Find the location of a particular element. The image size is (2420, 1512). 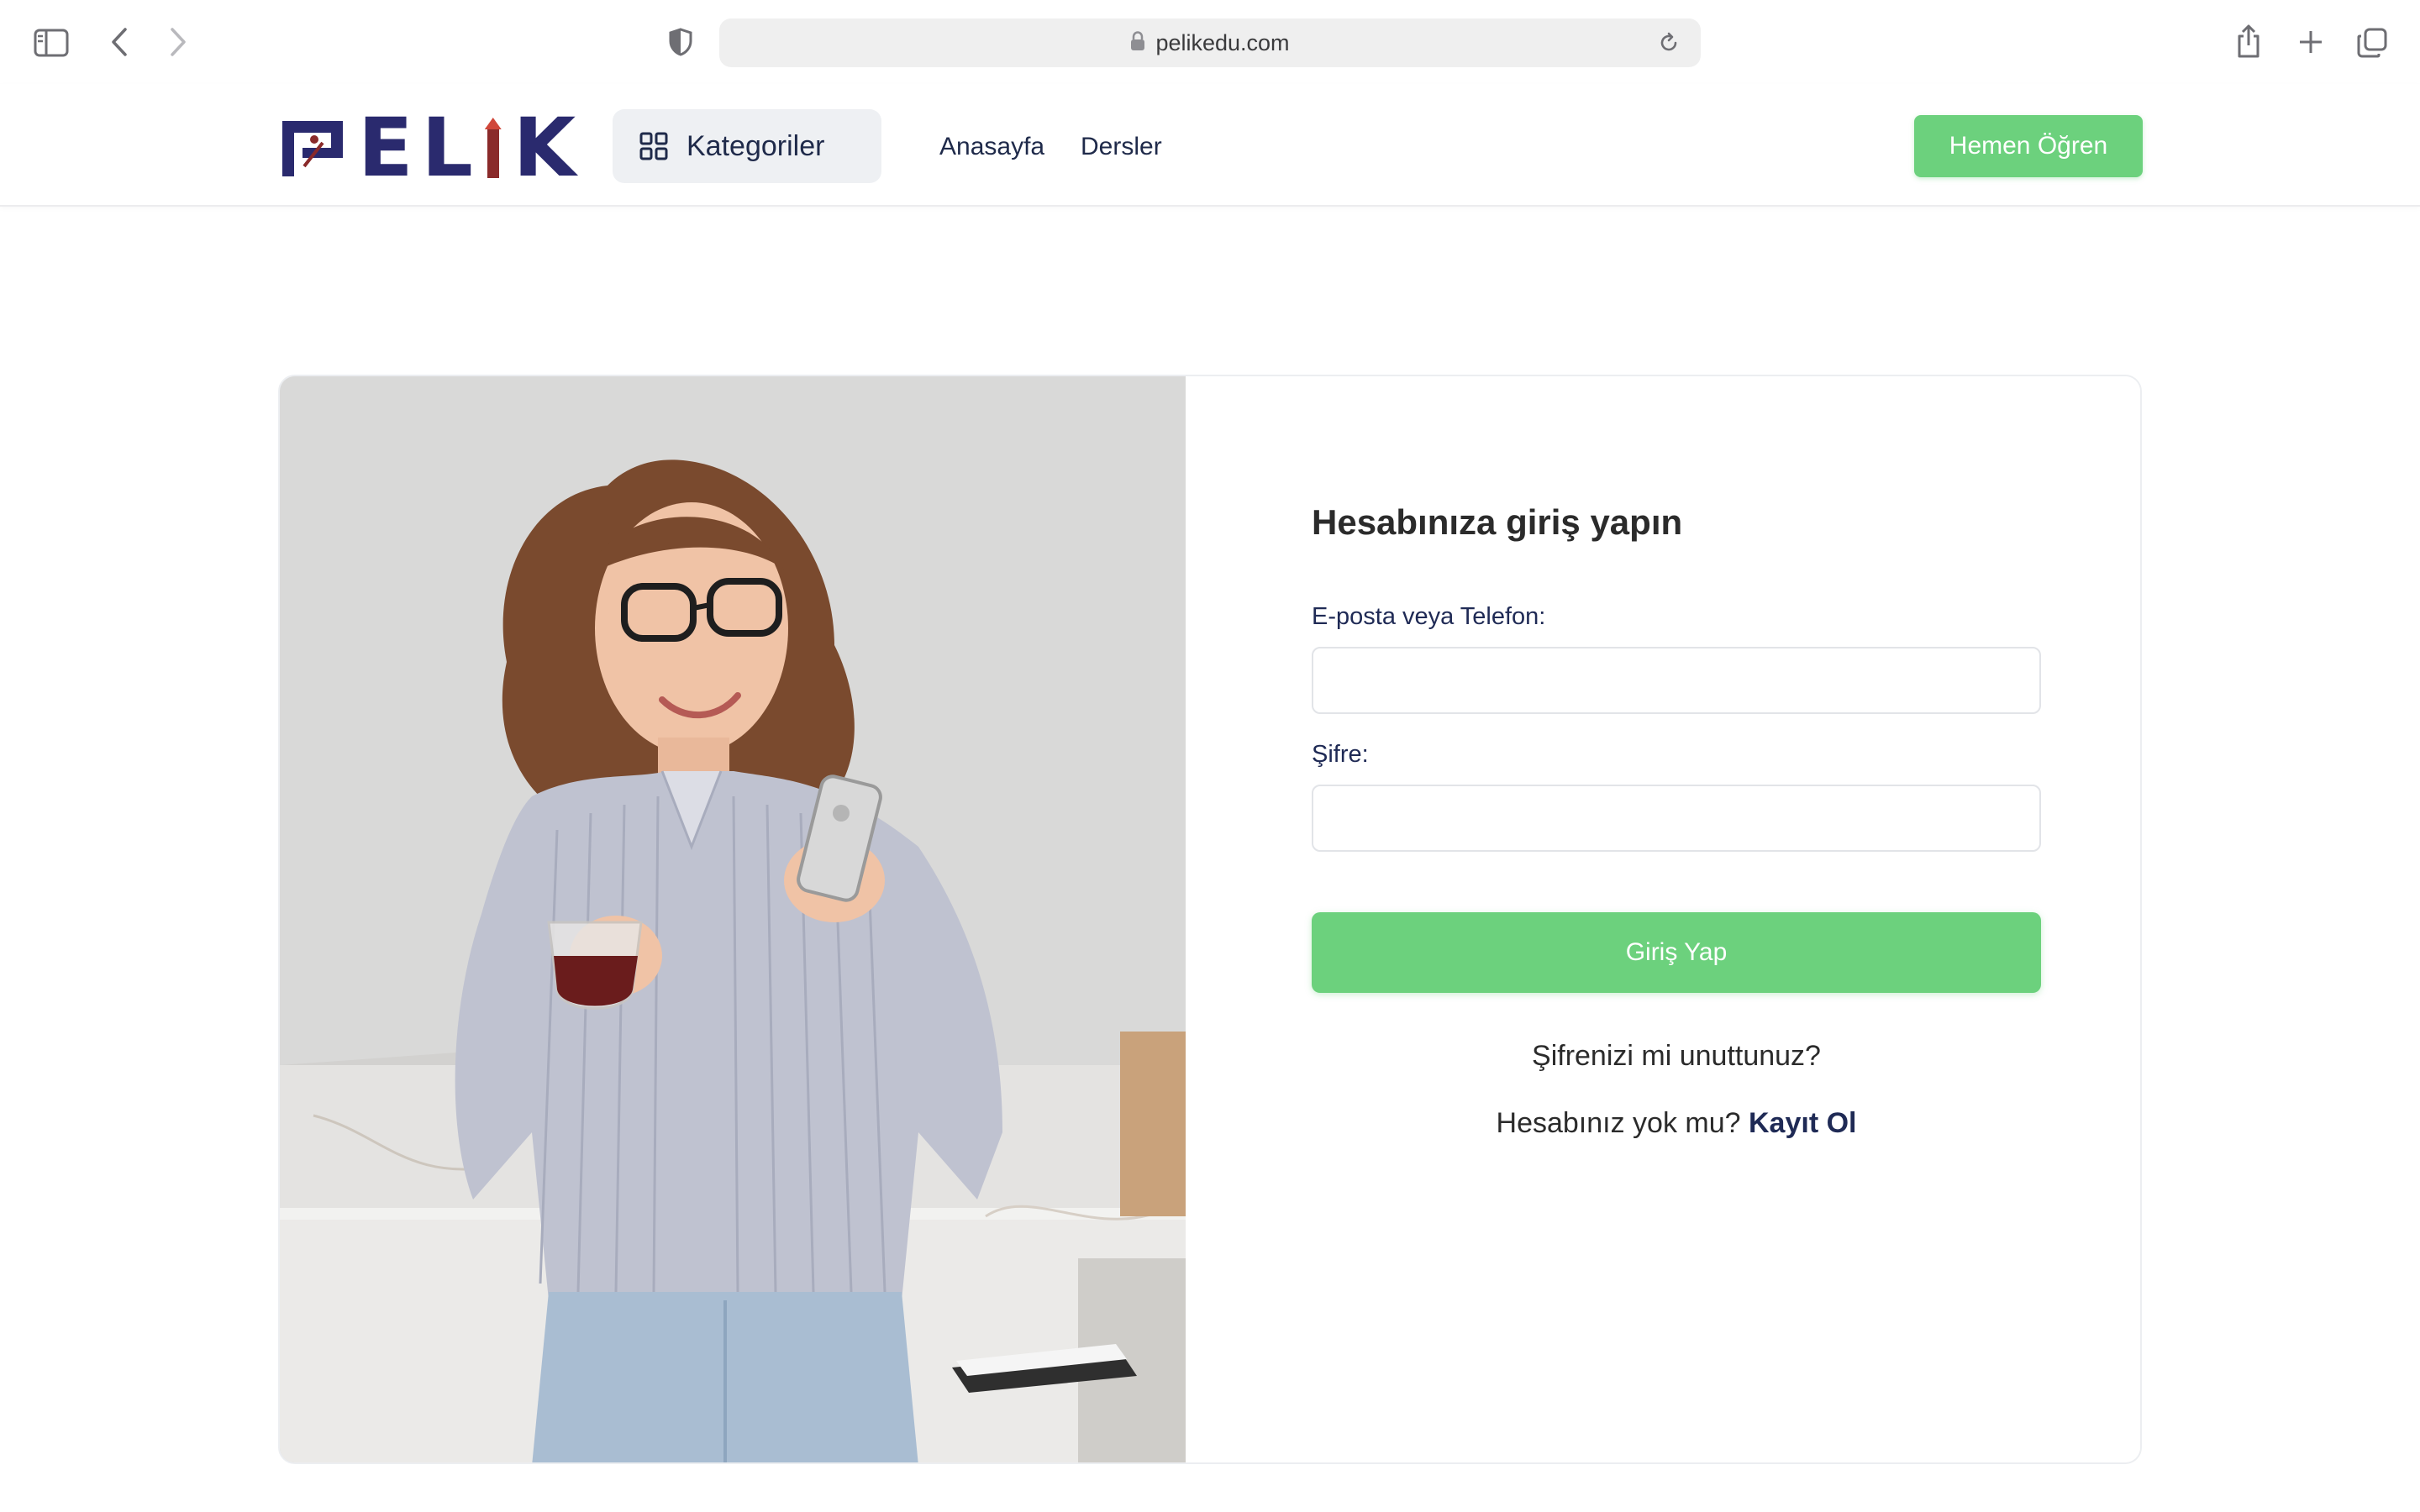

url-text: pelikedu.com is located at coordinates (1223, 42).